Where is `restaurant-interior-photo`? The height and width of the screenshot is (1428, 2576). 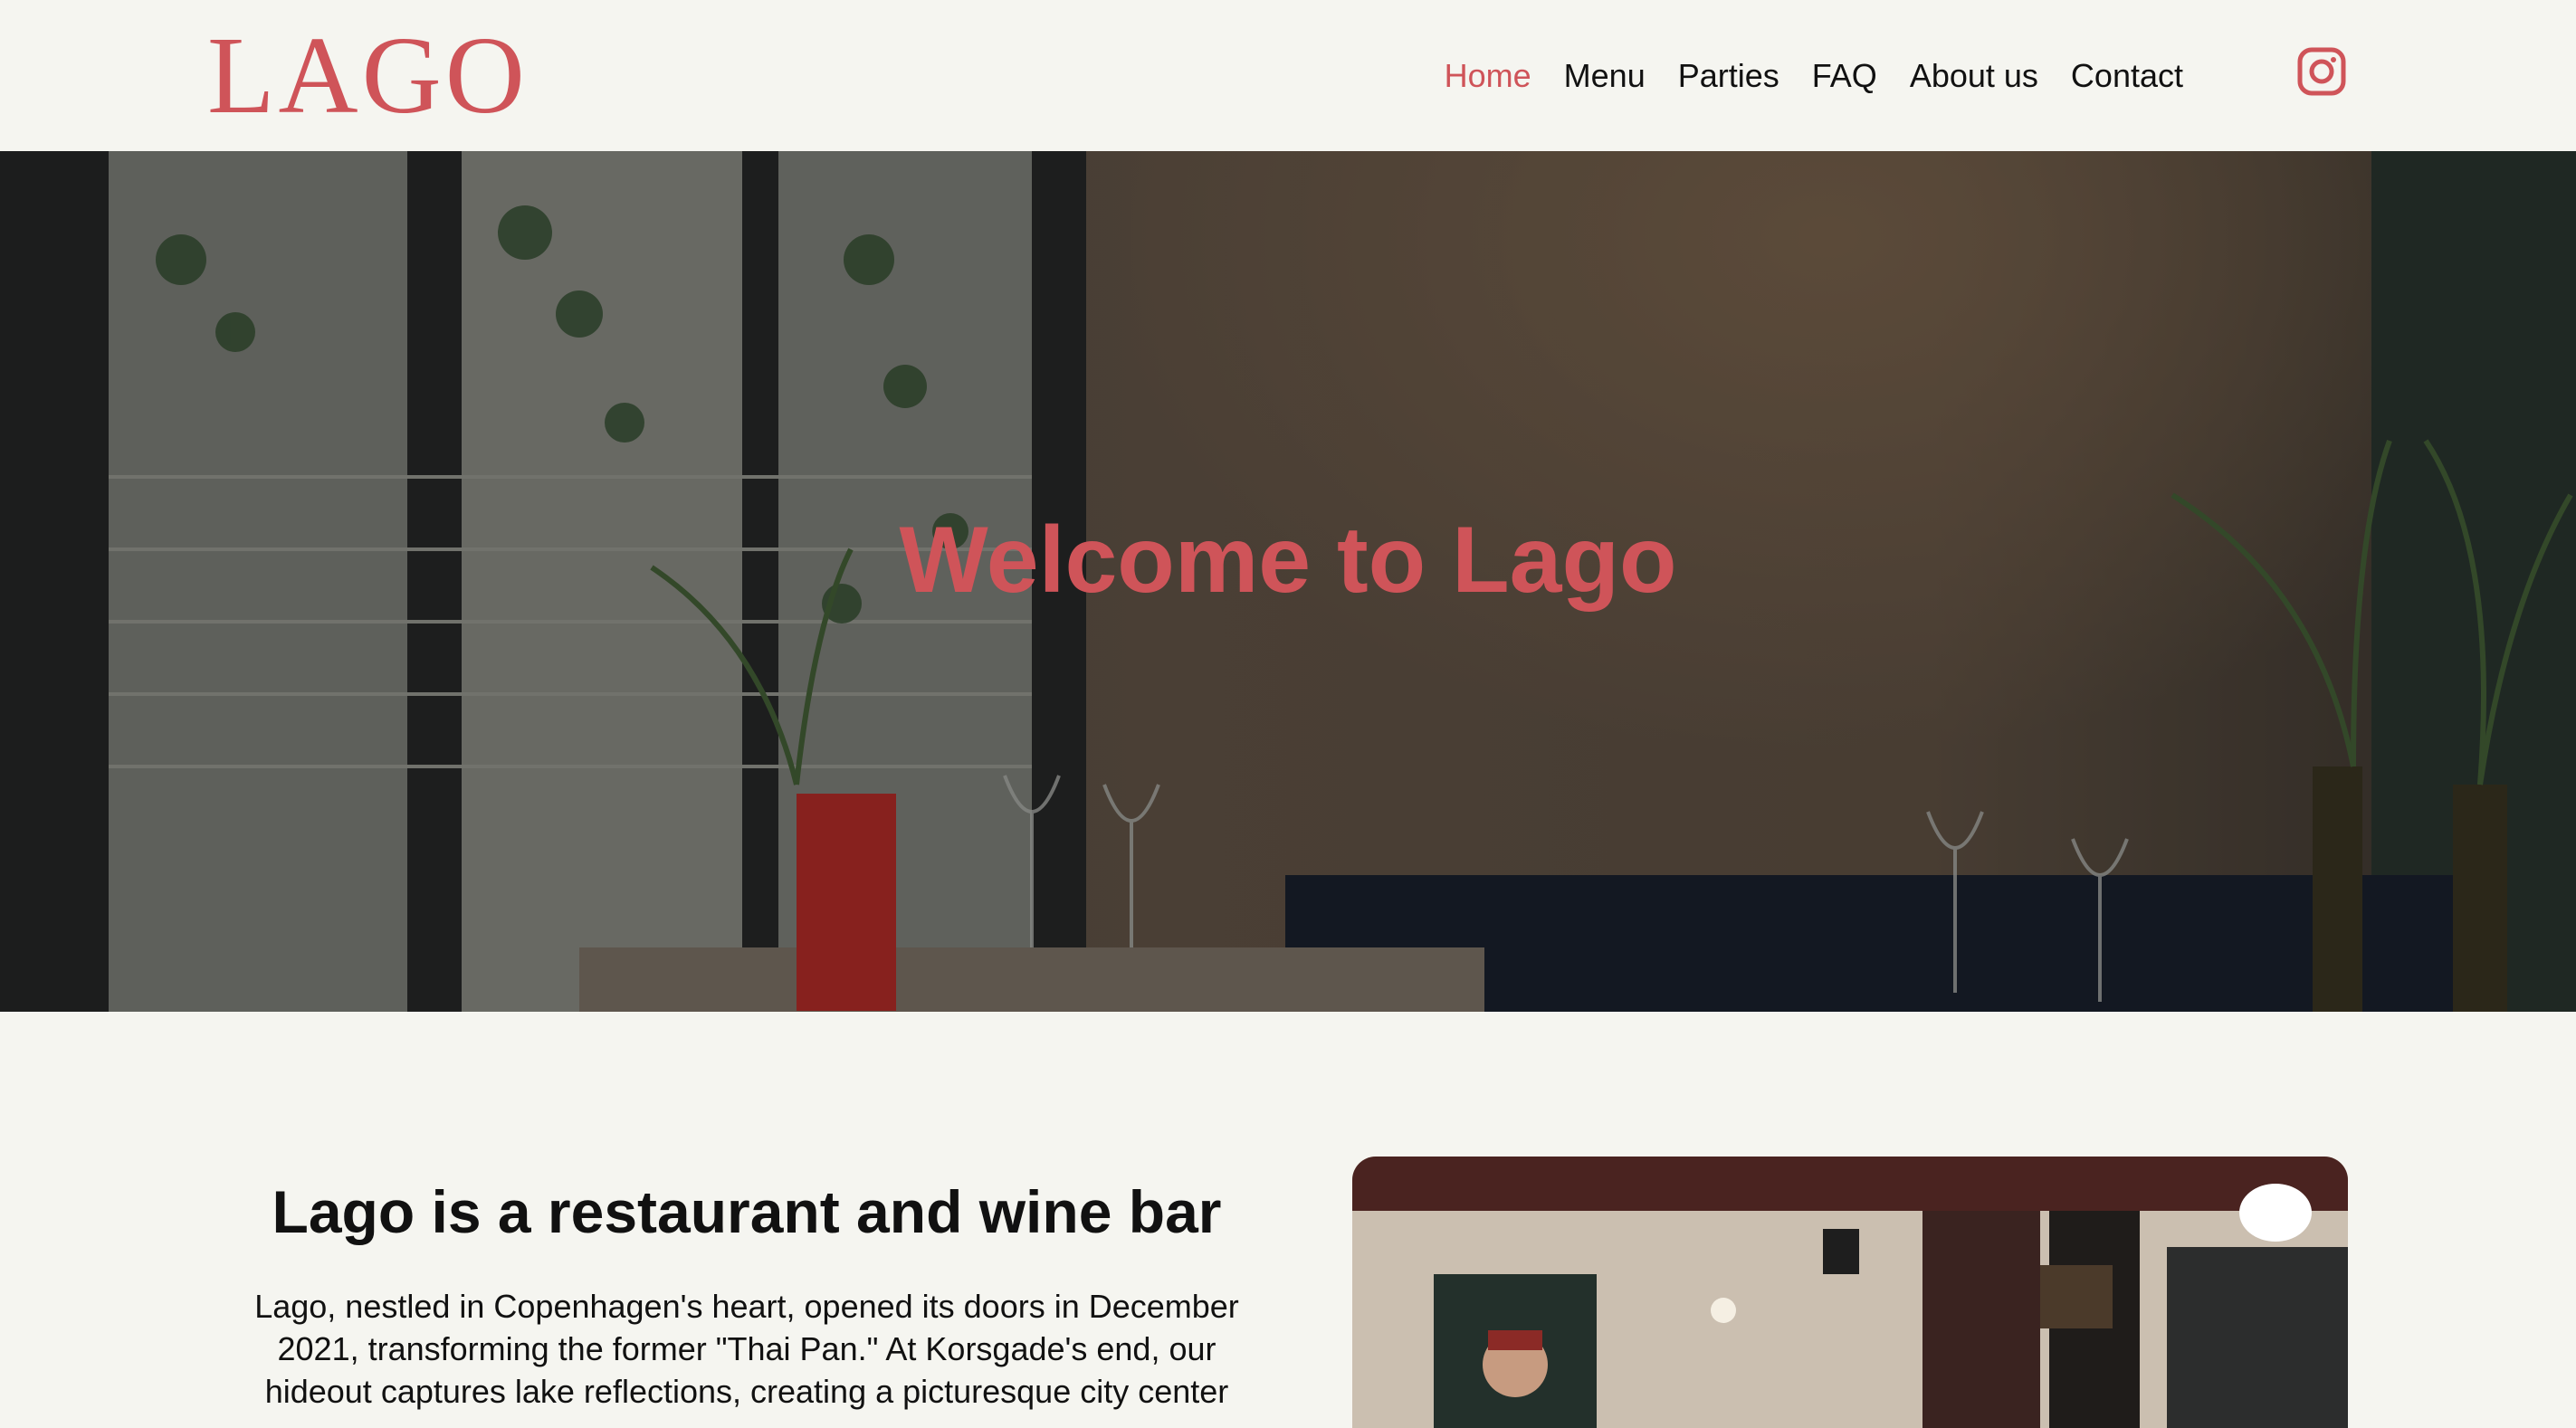 restaurant-interior-photo is located at coordinates (1850, 1292).